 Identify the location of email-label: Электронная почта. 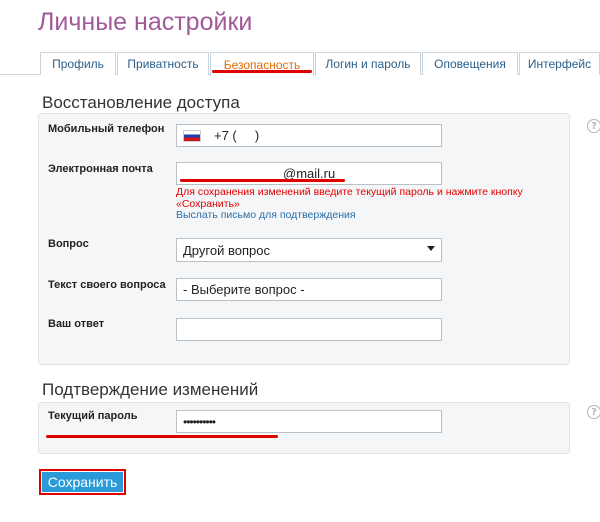
(100, 169).